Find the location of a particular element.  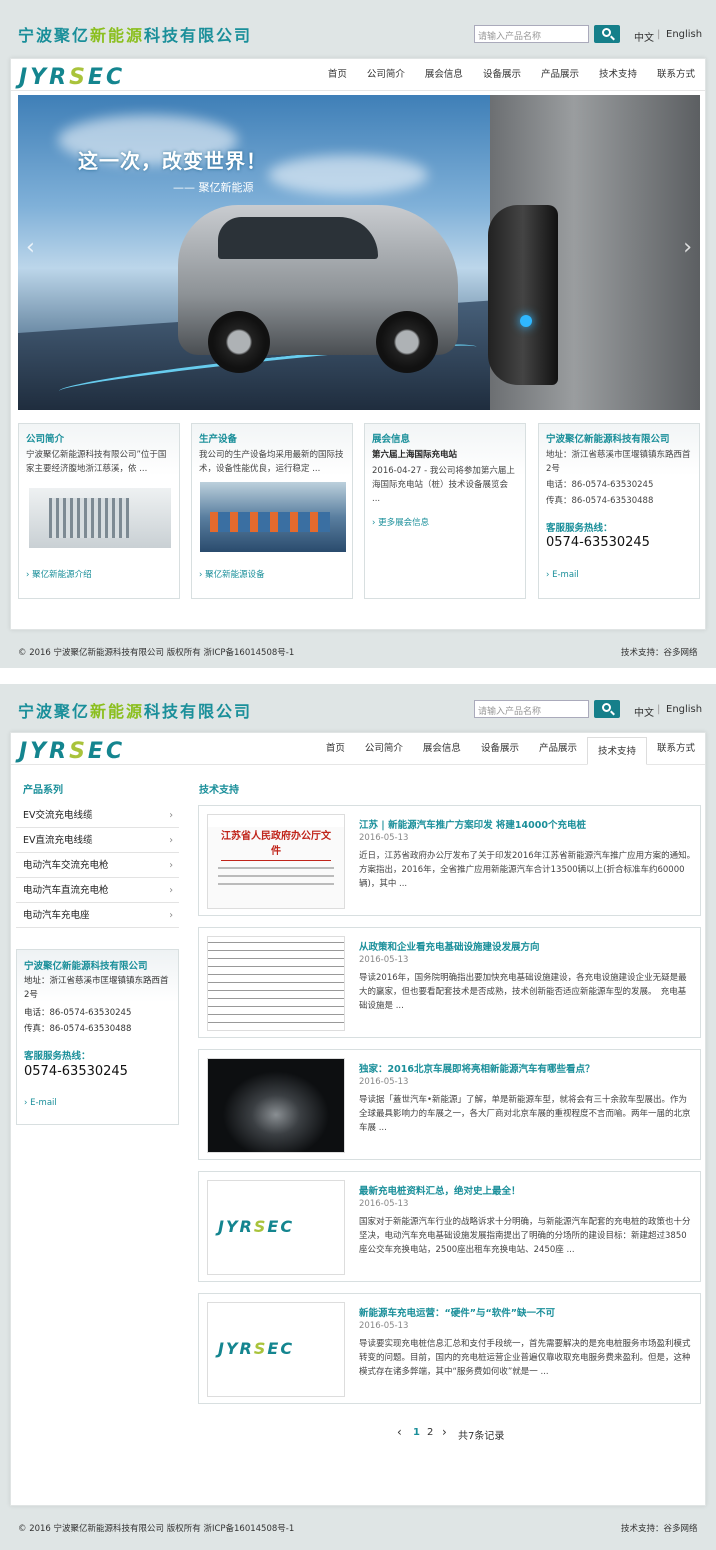

article-title: 江苏 | 新能源汽车推广方案印发 将建14000个充电桩 is located at coordinates (472, 824).